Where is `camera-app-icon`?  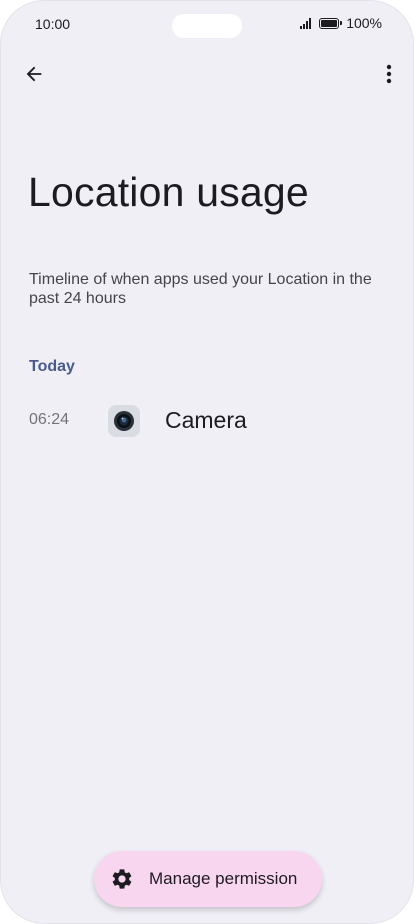
camera-app-icon is located at coordinates (124, 421).